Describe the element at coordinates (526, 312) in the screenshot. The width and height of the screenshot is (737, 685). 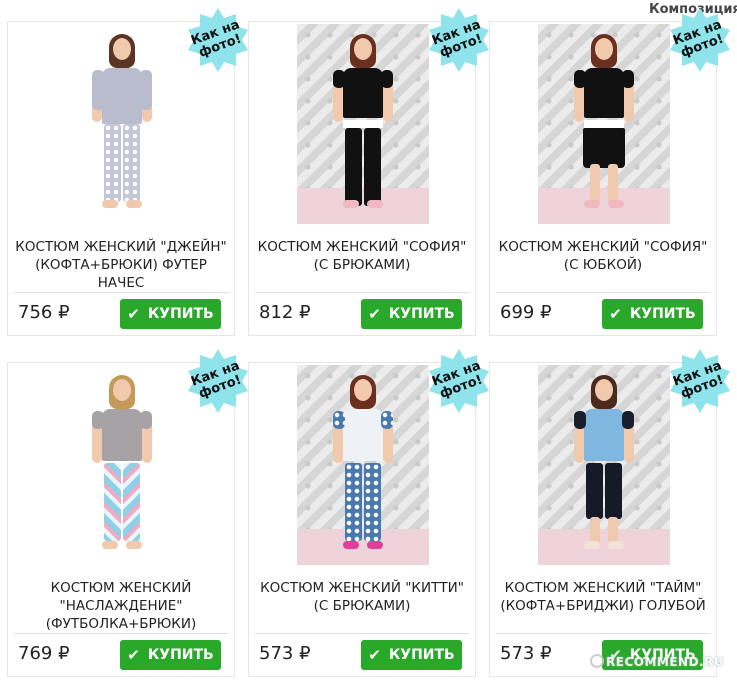
I see `product-price: 699 ₽` at that location.